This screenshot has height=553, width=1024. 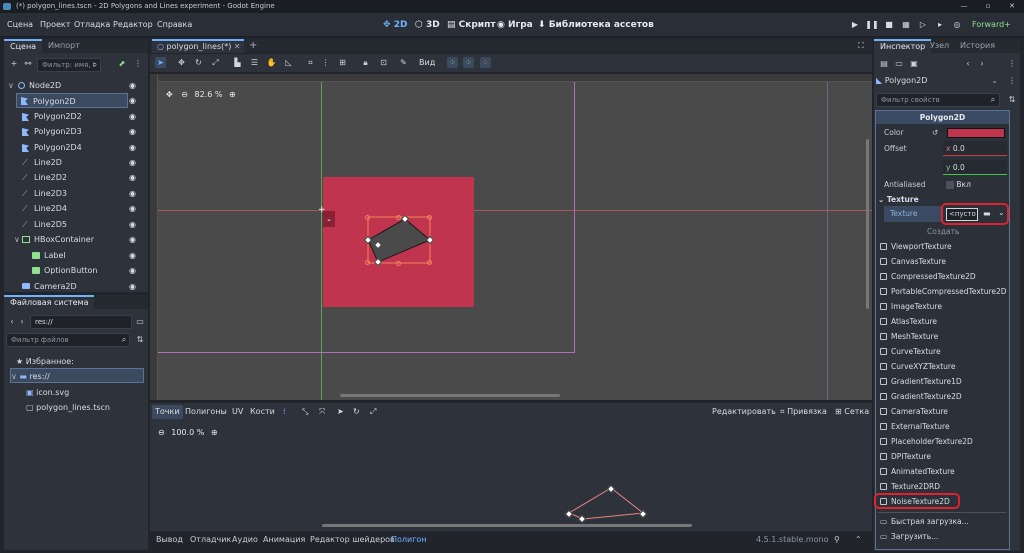 What do you see at coordinates (942, 441) in the screenshot?
I see `menu-item-placeholdertexture2d: PlaceholderTexture2D` at bounding box center [942, 441].